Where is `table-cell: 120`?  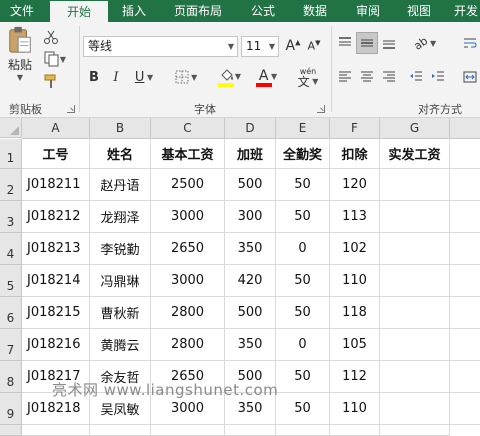
table-cell: 120 is located at coordinates (355, 185).